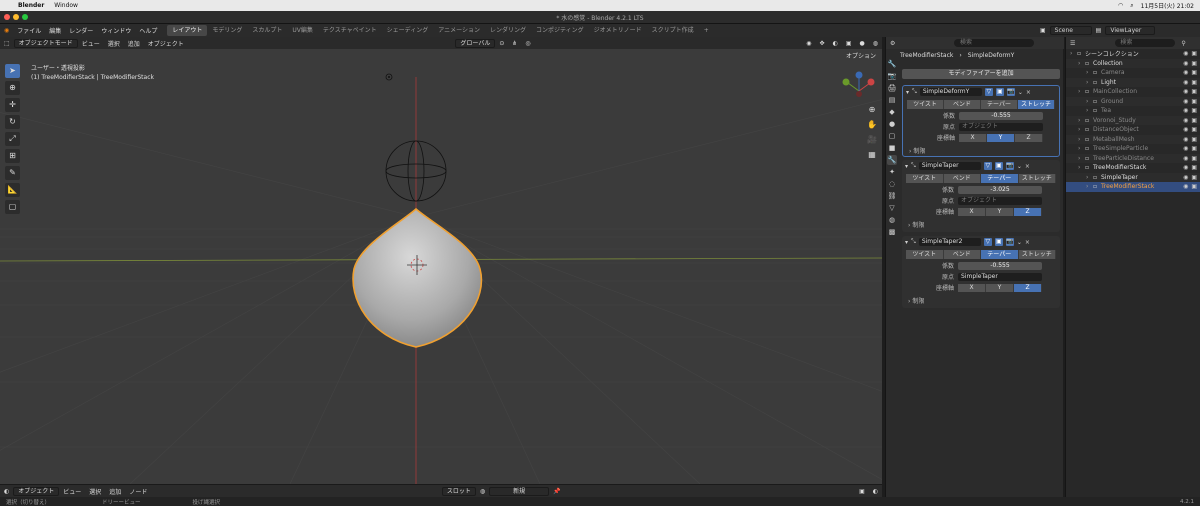  What do you see at coordinates (1000, 189) in the screenshot?
I see `factor-field: -3.025` at bounding box center [1000, 189].